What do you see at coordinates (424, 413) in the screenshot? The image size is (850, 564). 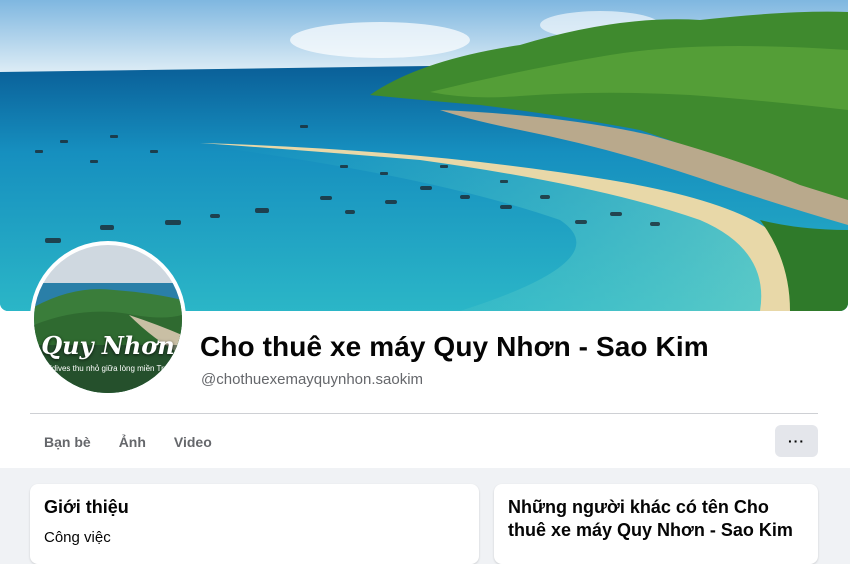 I see `header-divider` at bounding box center [424, 413].